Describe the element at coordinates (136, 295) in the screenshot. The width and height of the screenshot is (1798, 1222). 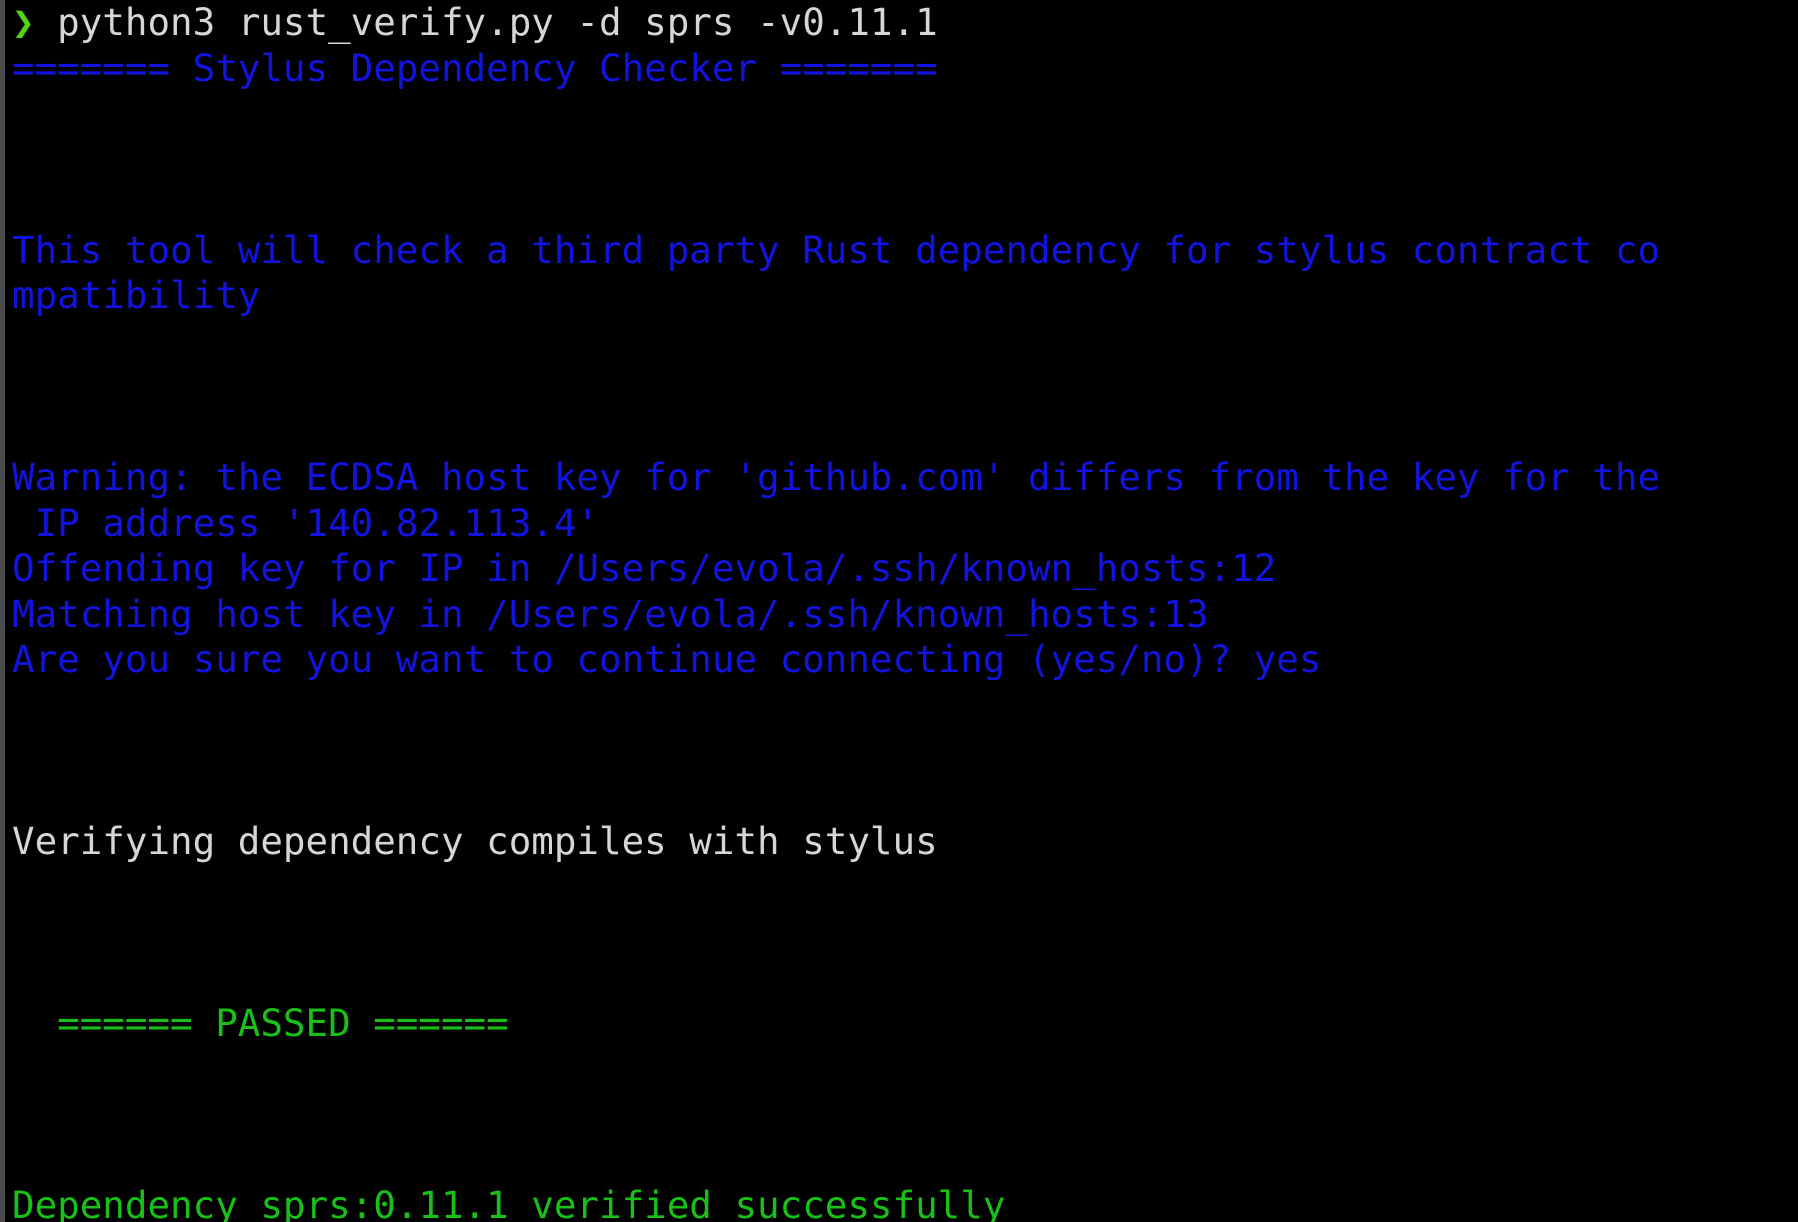
I see `output-line: mpatibility` at that location.